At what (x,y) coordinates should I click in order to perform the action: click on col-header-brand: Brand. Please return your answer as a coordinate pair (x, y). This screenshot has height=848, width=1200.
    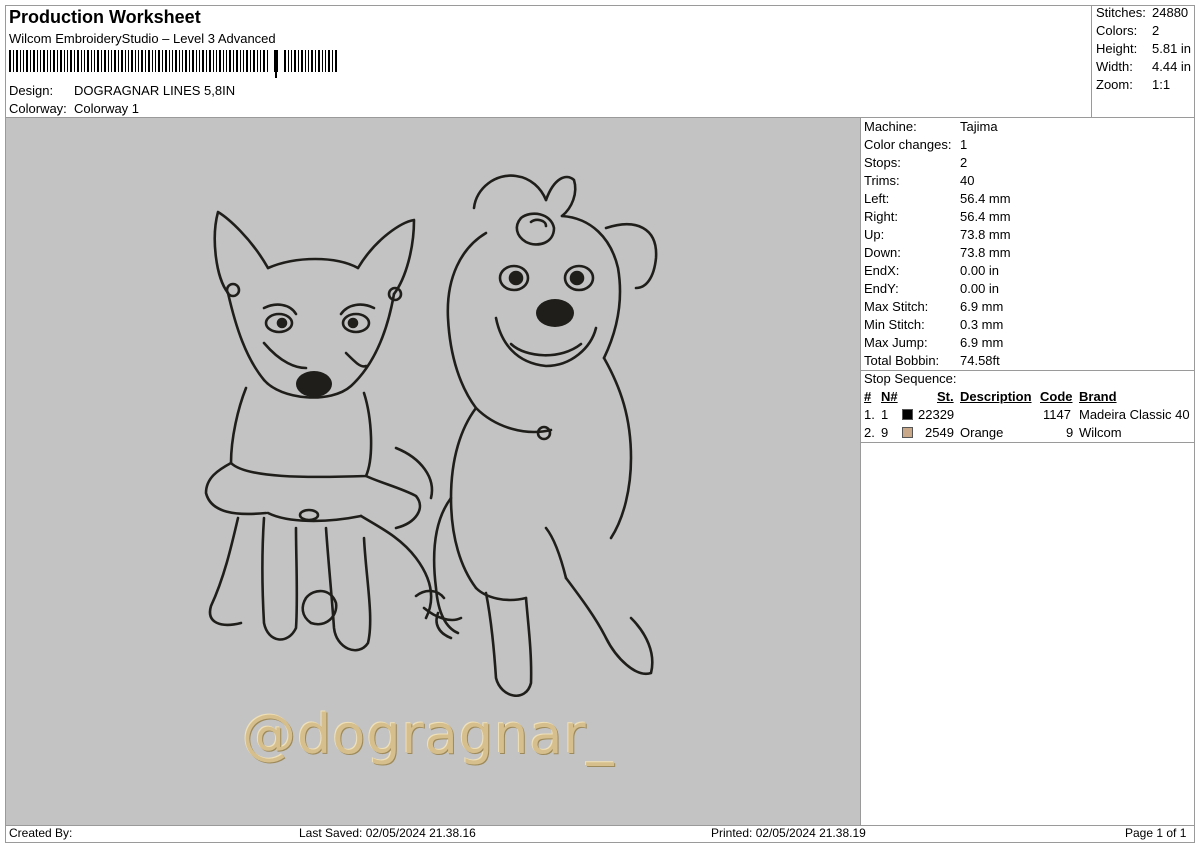
    Looking at the image, I should click on (1098, 396).